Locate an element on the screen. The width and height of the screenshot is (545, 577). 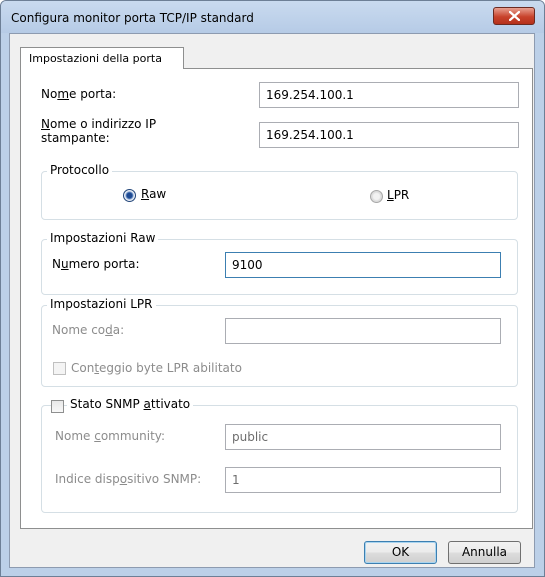
snmp-device-index-value: 1 is located at coordinates (236, 480).